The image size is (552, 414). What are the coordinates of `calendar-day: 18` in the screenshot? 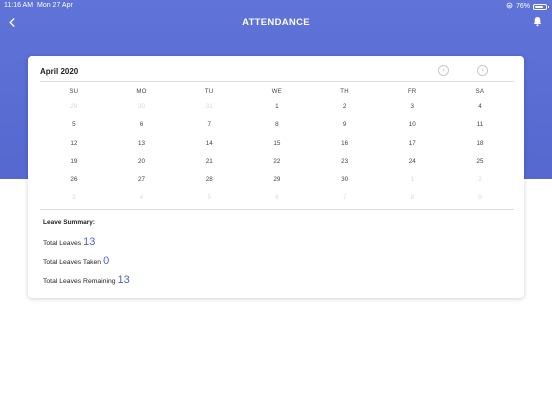 It's located at (480, 148).